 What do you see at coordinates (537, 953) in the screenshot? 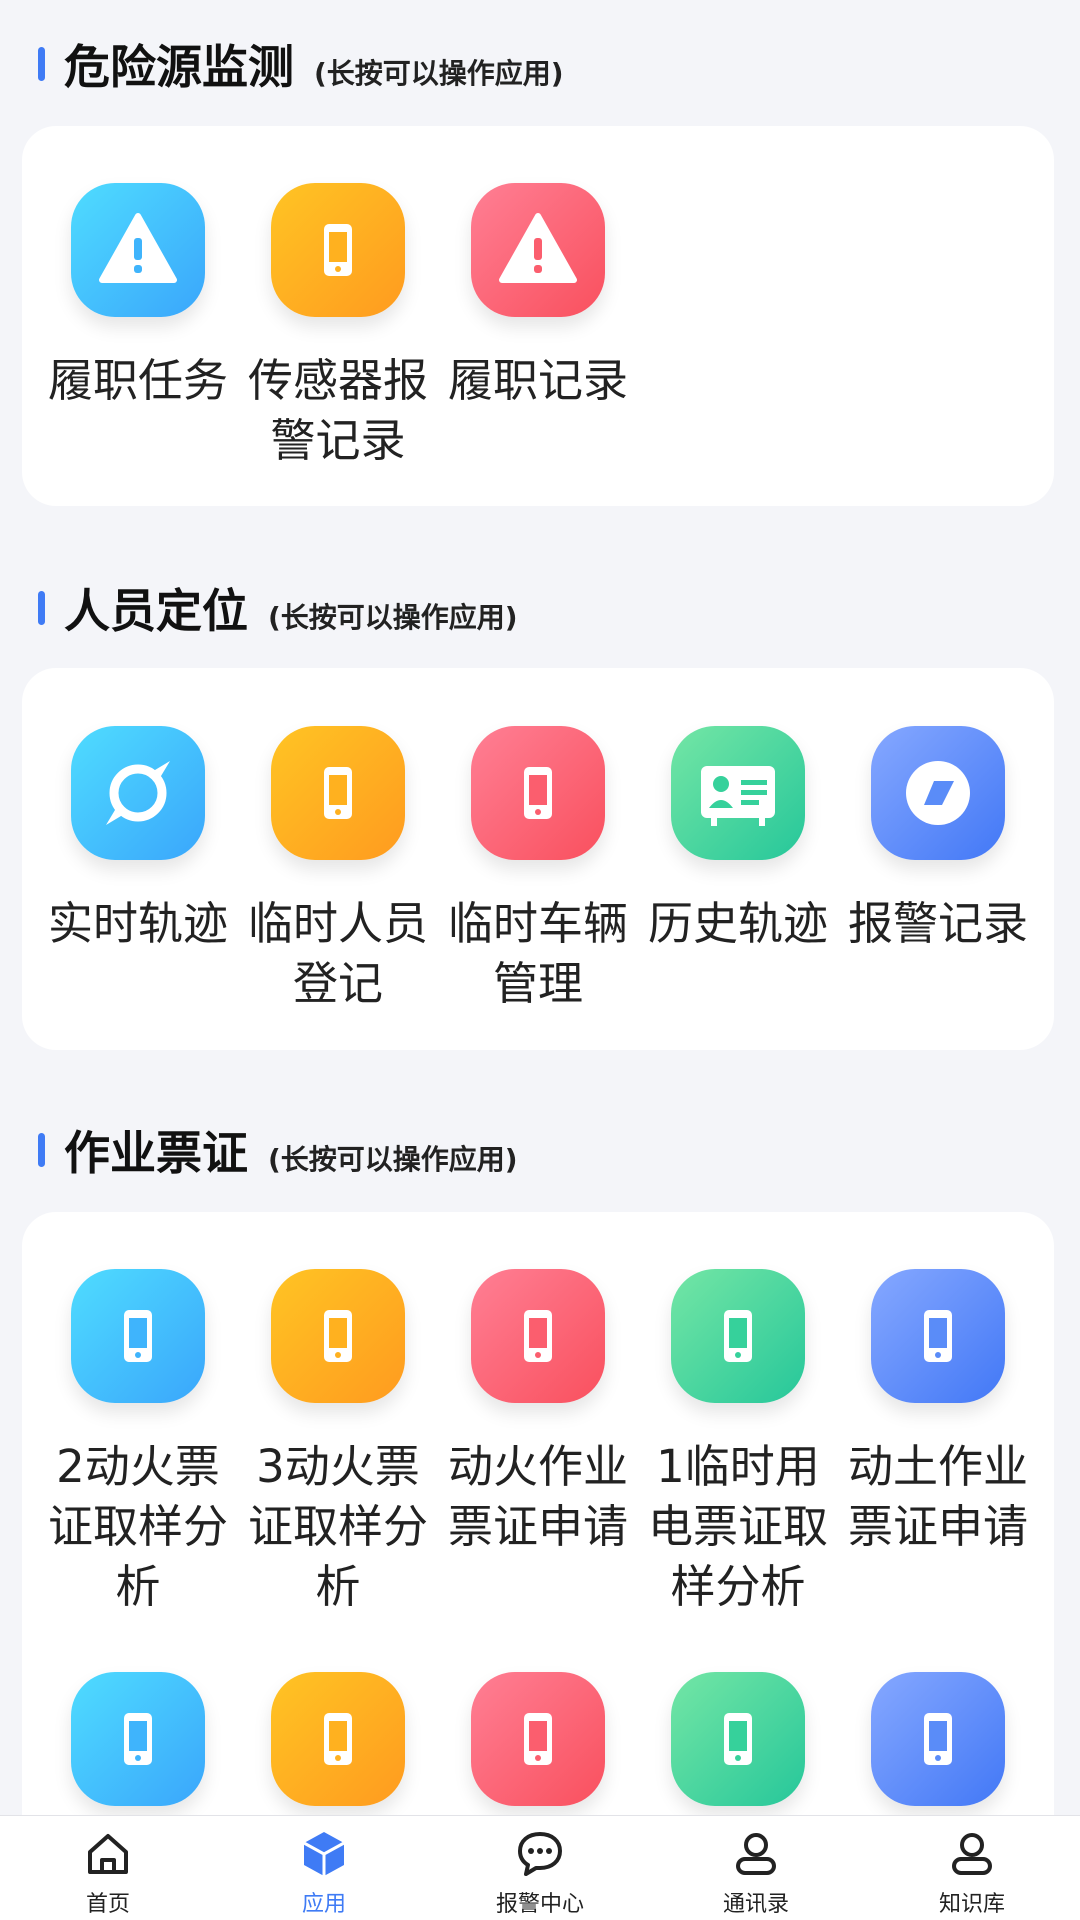
I see `app-label: 临时车辆管理` at bounding box center [537, 953].